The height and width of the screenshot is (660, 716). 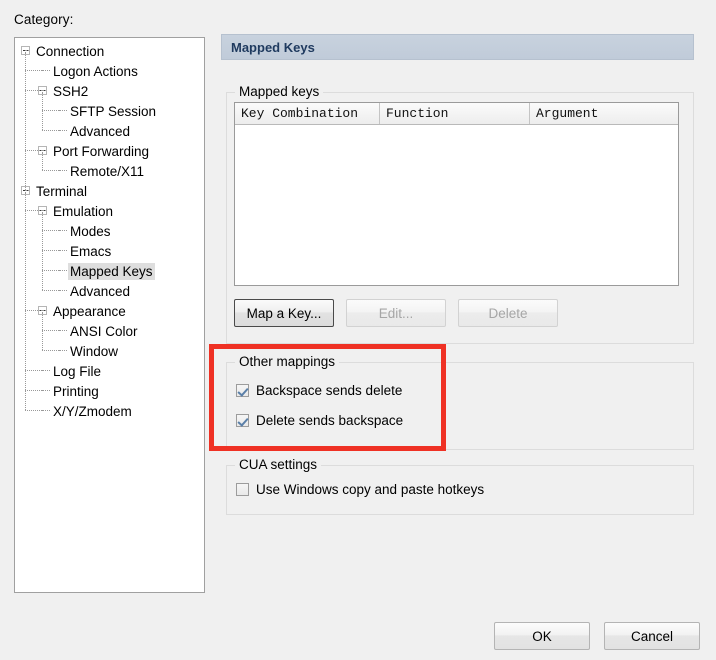 I want to click on column-header-argument: Argument, so click(x=604, y=113).